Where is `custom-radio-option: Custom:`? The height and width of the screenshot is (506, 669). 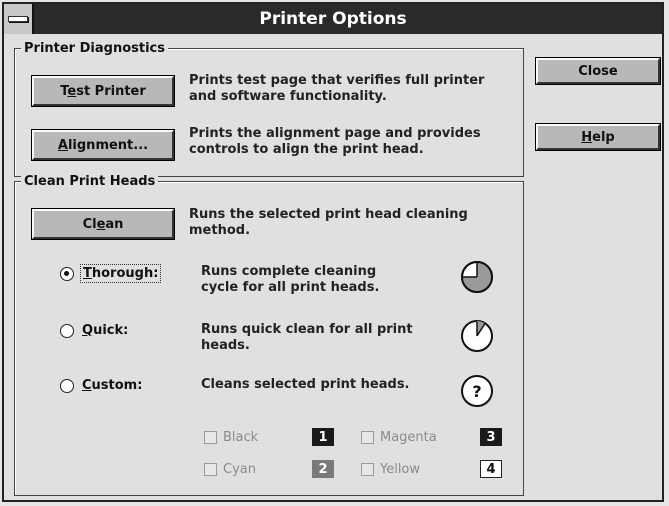
custom-radio-option: Custom: is located at coordinates (102, 385).